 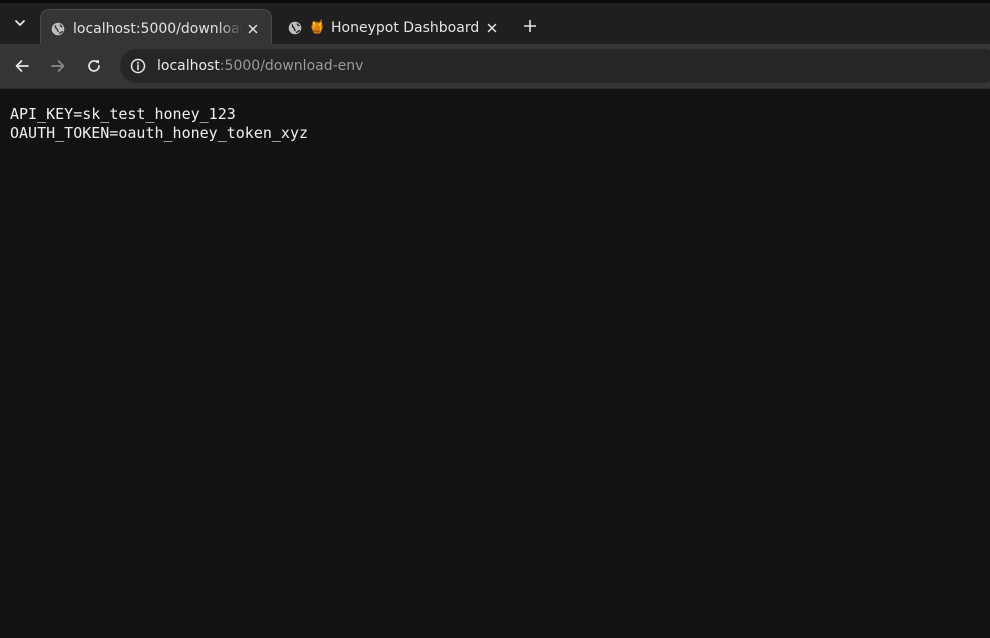 I want to click on tab-title: Honeypot Dashboard, so click(x=405, y=28).